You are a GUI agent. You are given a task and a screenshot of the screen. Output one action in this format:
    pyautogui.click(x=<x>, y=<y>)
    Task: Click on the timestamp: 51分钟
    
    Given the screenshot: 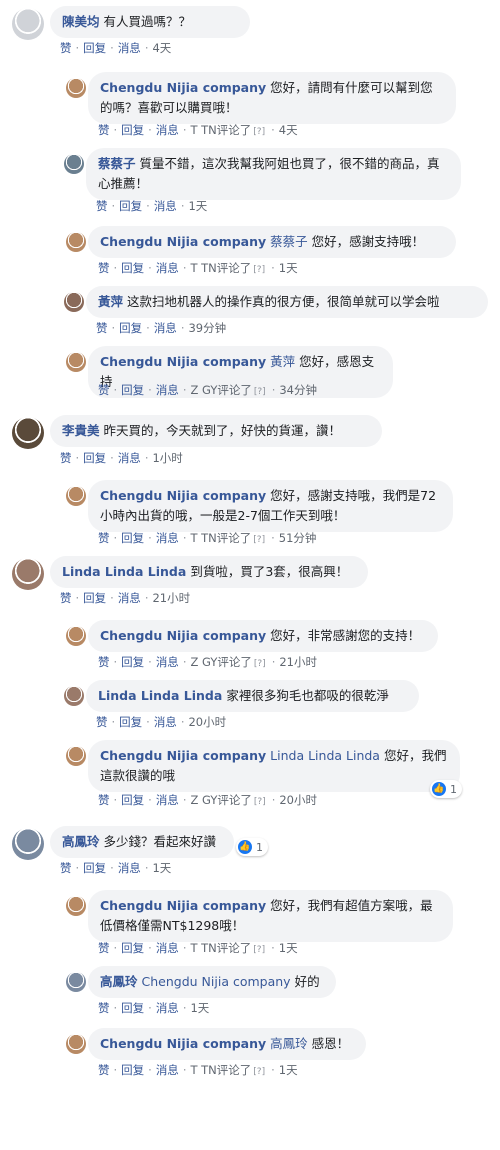 What is the action you would take?
    pyautogui.click(x=298, y=538)
    